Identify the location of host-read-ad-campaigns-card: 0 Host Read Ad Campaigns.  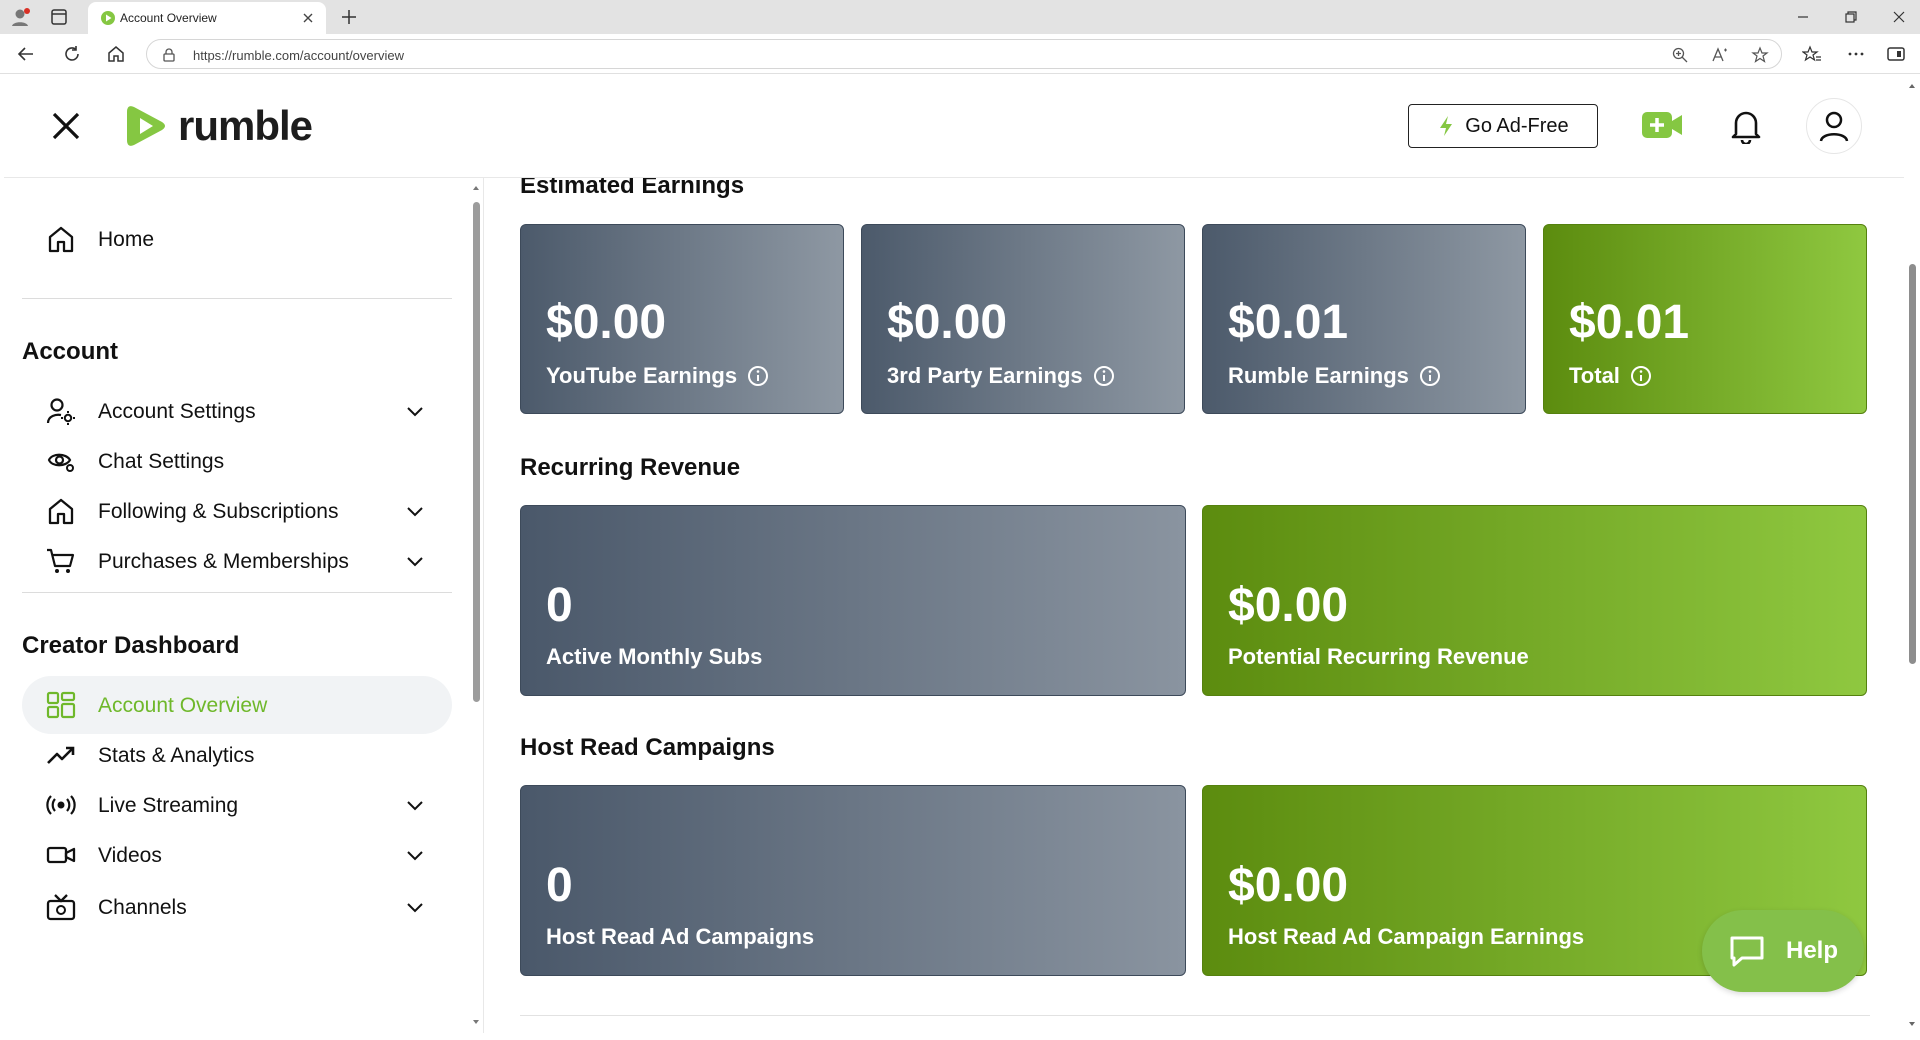
(853, 880).